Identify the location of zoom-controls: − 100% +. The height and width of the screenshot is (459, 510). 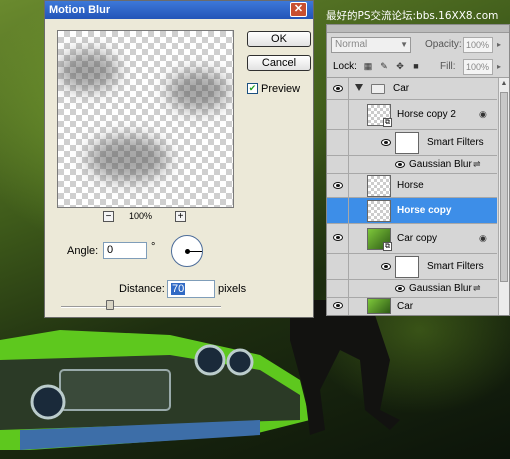
(148, 217).